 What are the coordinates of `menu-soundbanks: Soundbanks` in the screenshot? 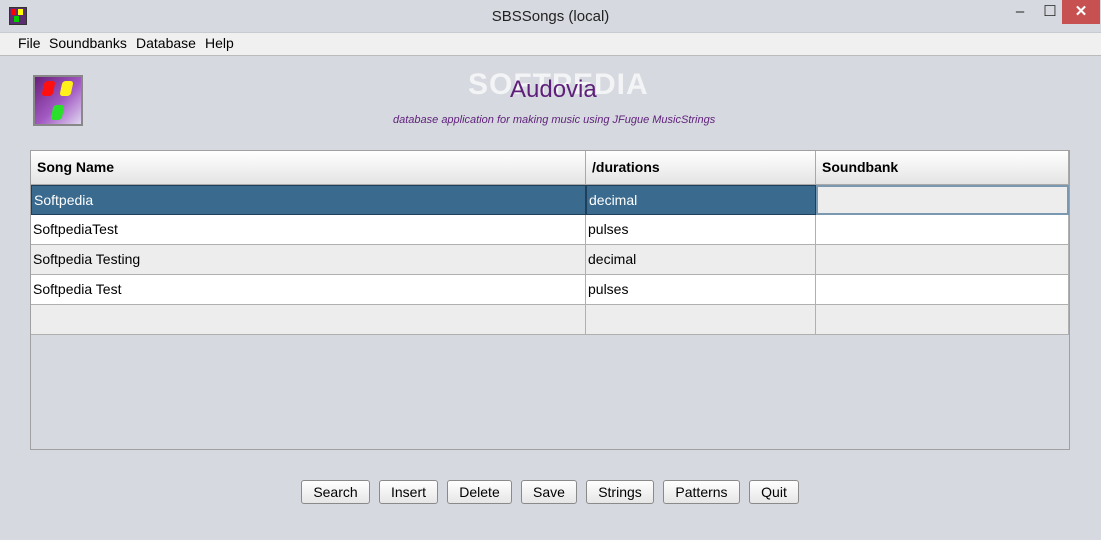 It's located at (88, 43).